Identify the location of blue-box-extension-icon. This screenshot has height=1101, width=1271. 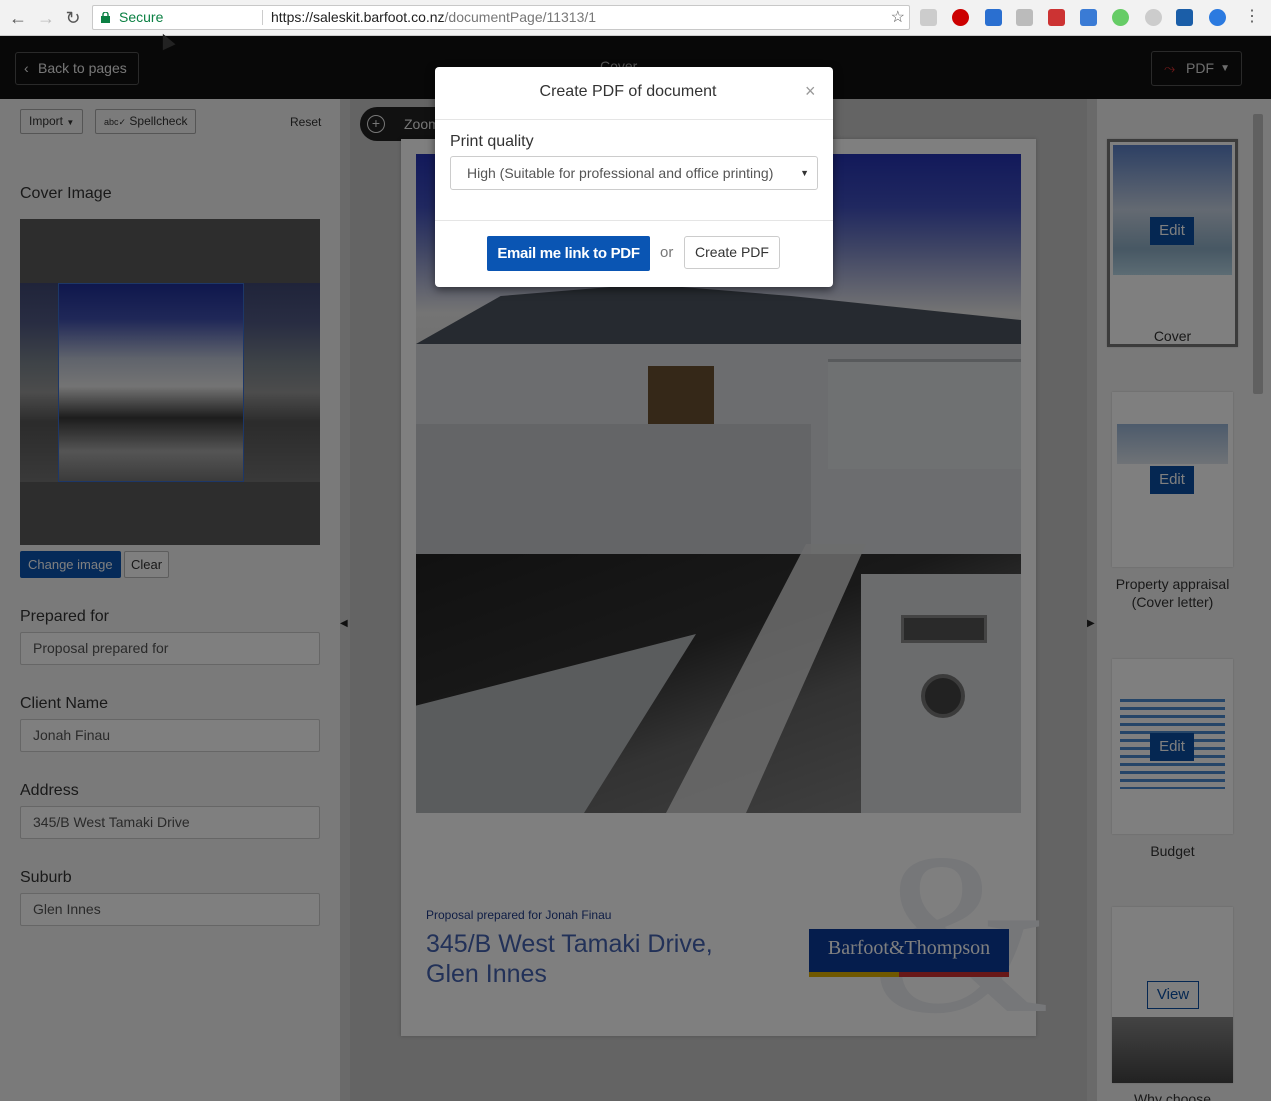
(1184, 17).